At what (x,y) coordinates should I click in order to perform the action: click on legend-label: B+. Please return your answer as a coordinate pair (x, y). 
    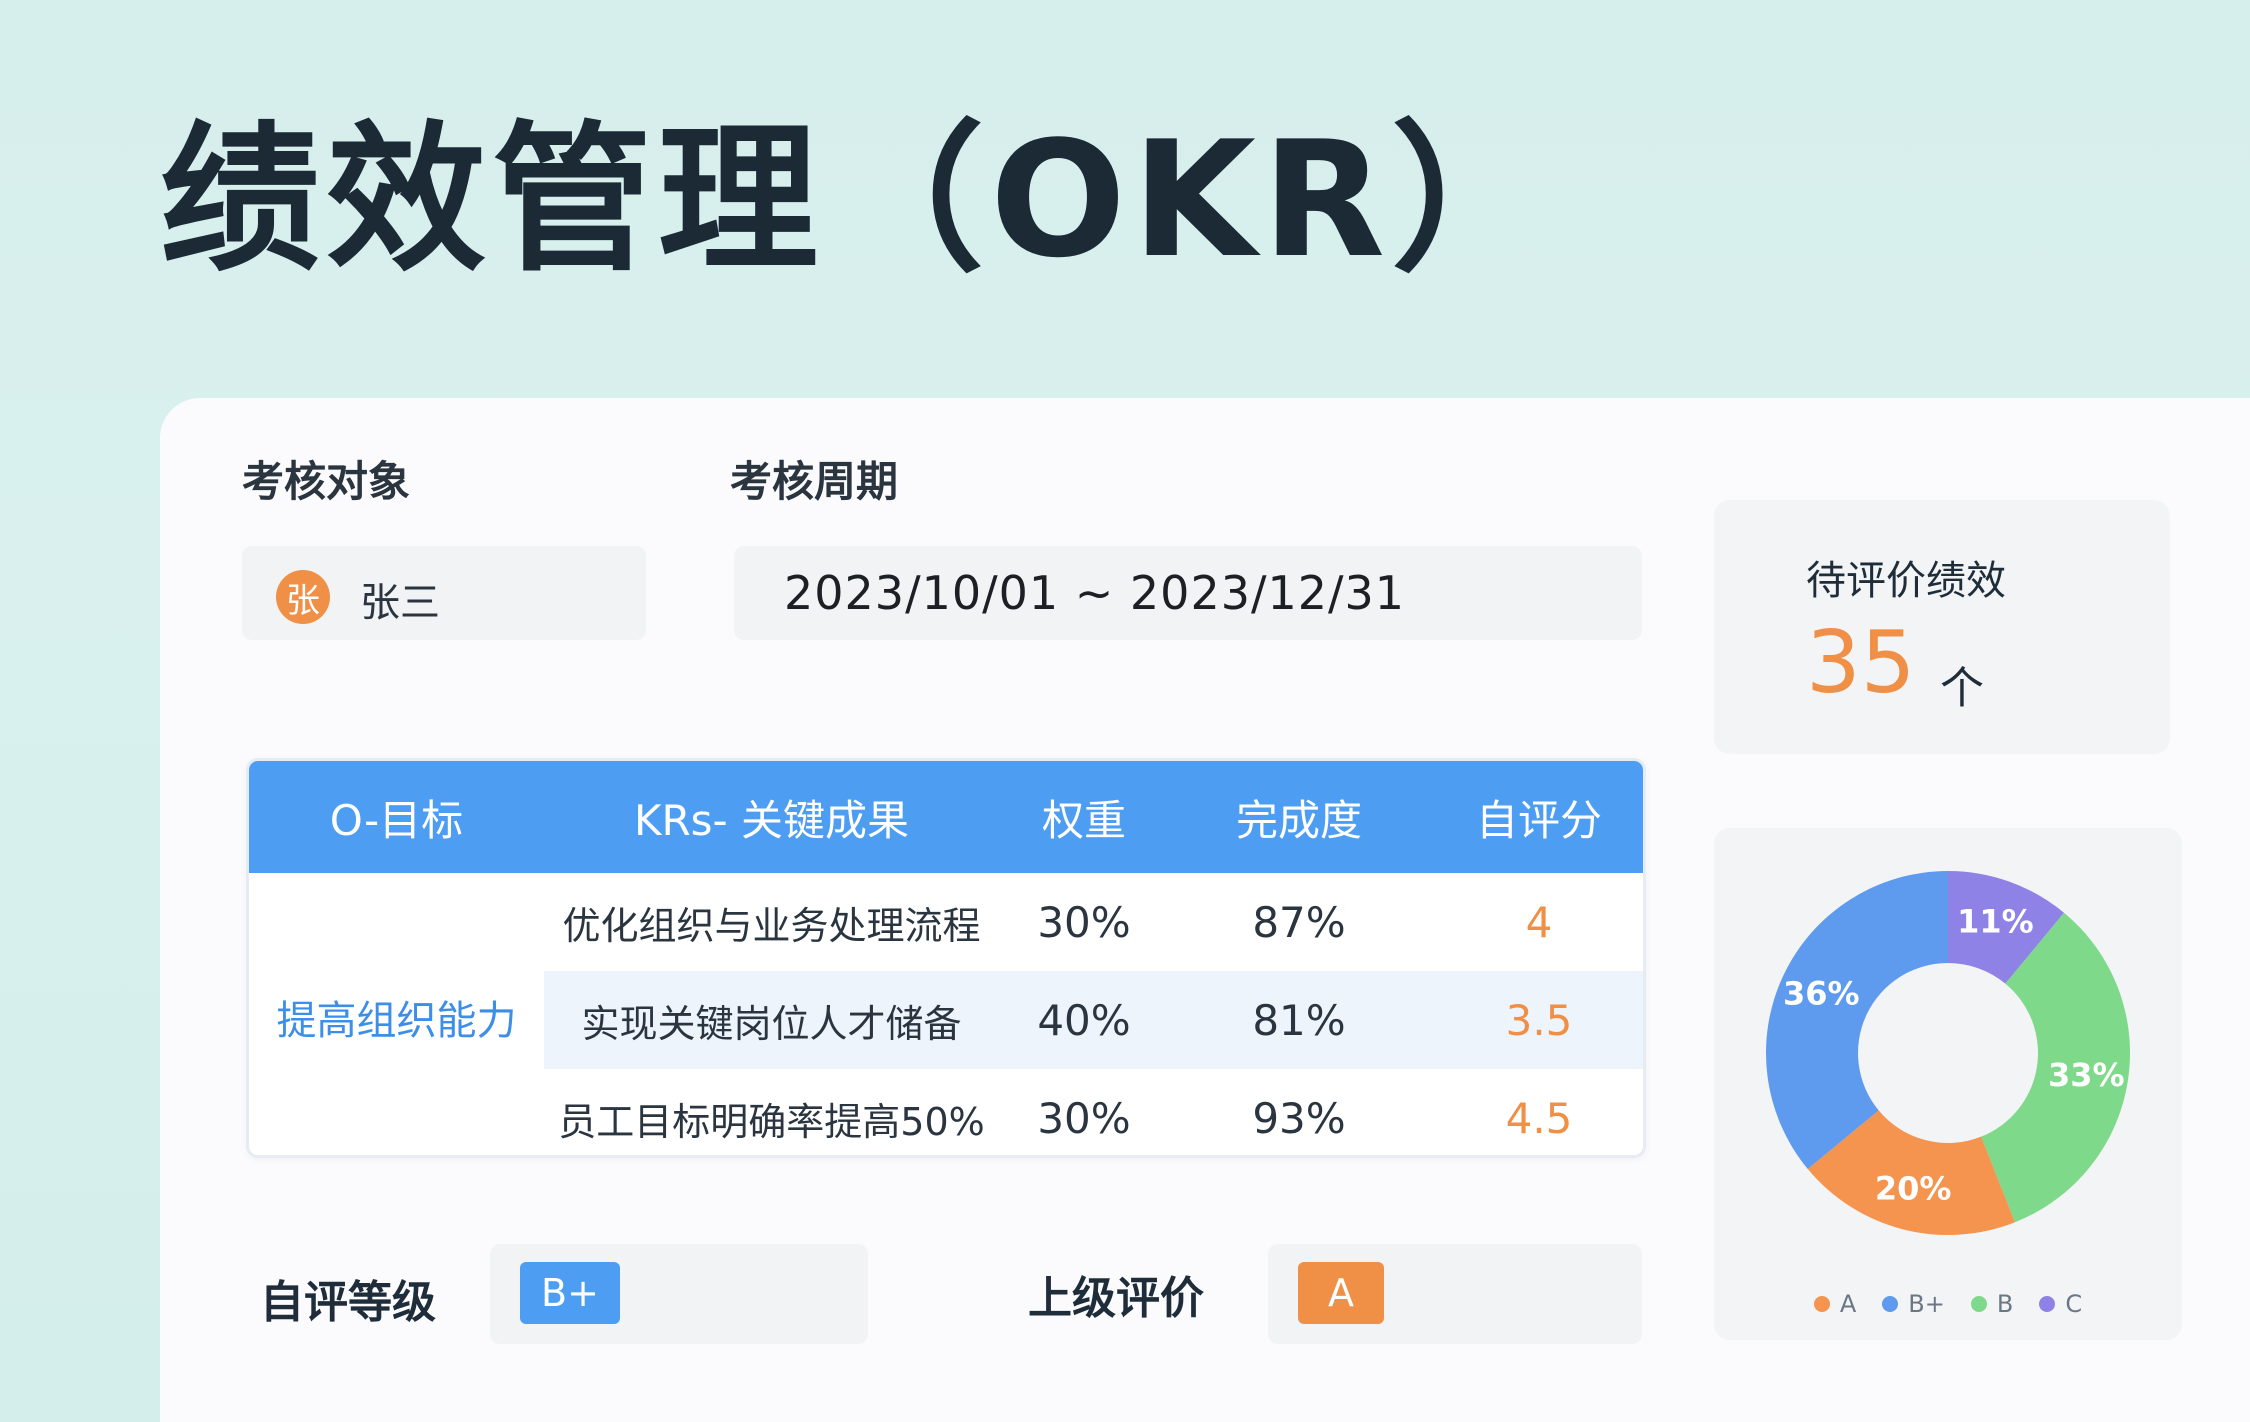
    Looking at the image, I should click on (1926, 1304).